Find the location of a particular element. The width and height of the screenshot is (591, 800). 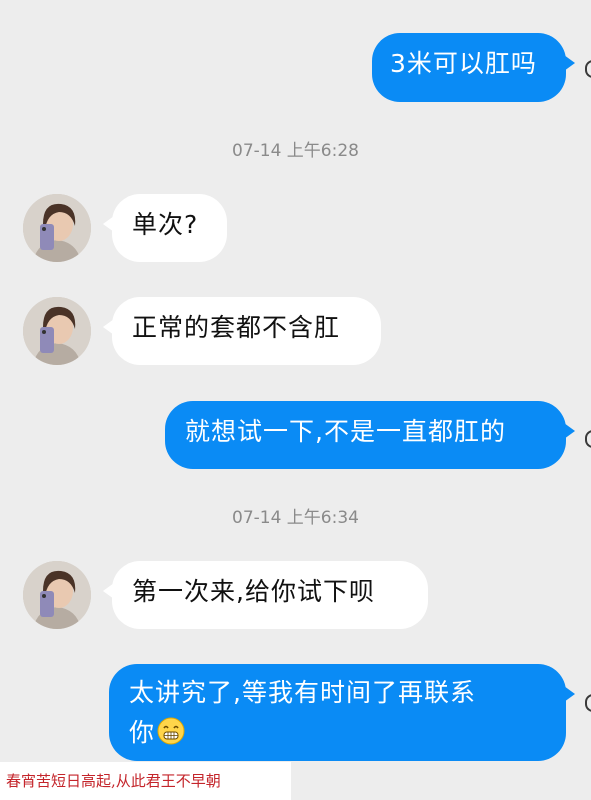

message-text: 单次? is located at coordinates (165, 224).